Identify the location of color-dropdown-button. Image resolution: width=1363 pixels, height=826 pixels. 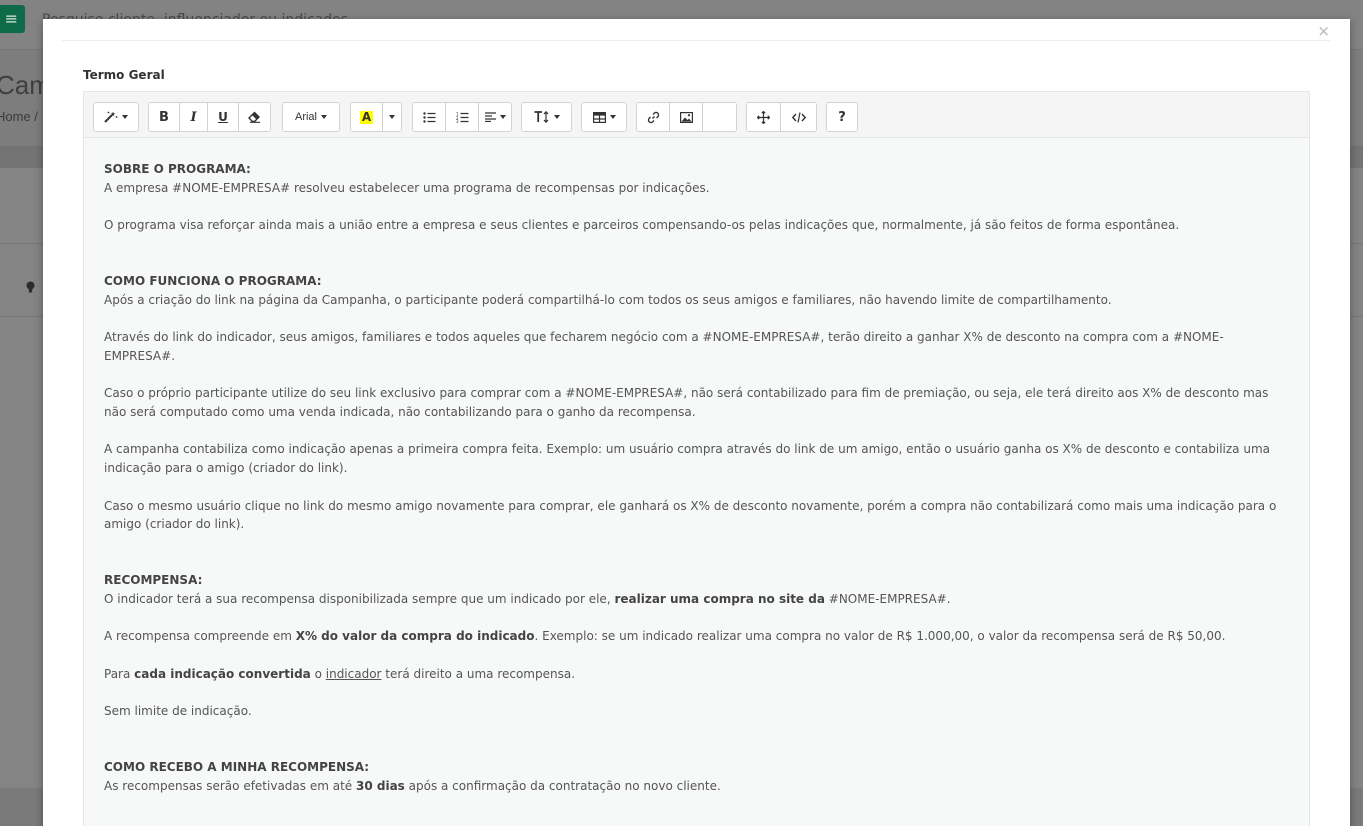
(392, 117).